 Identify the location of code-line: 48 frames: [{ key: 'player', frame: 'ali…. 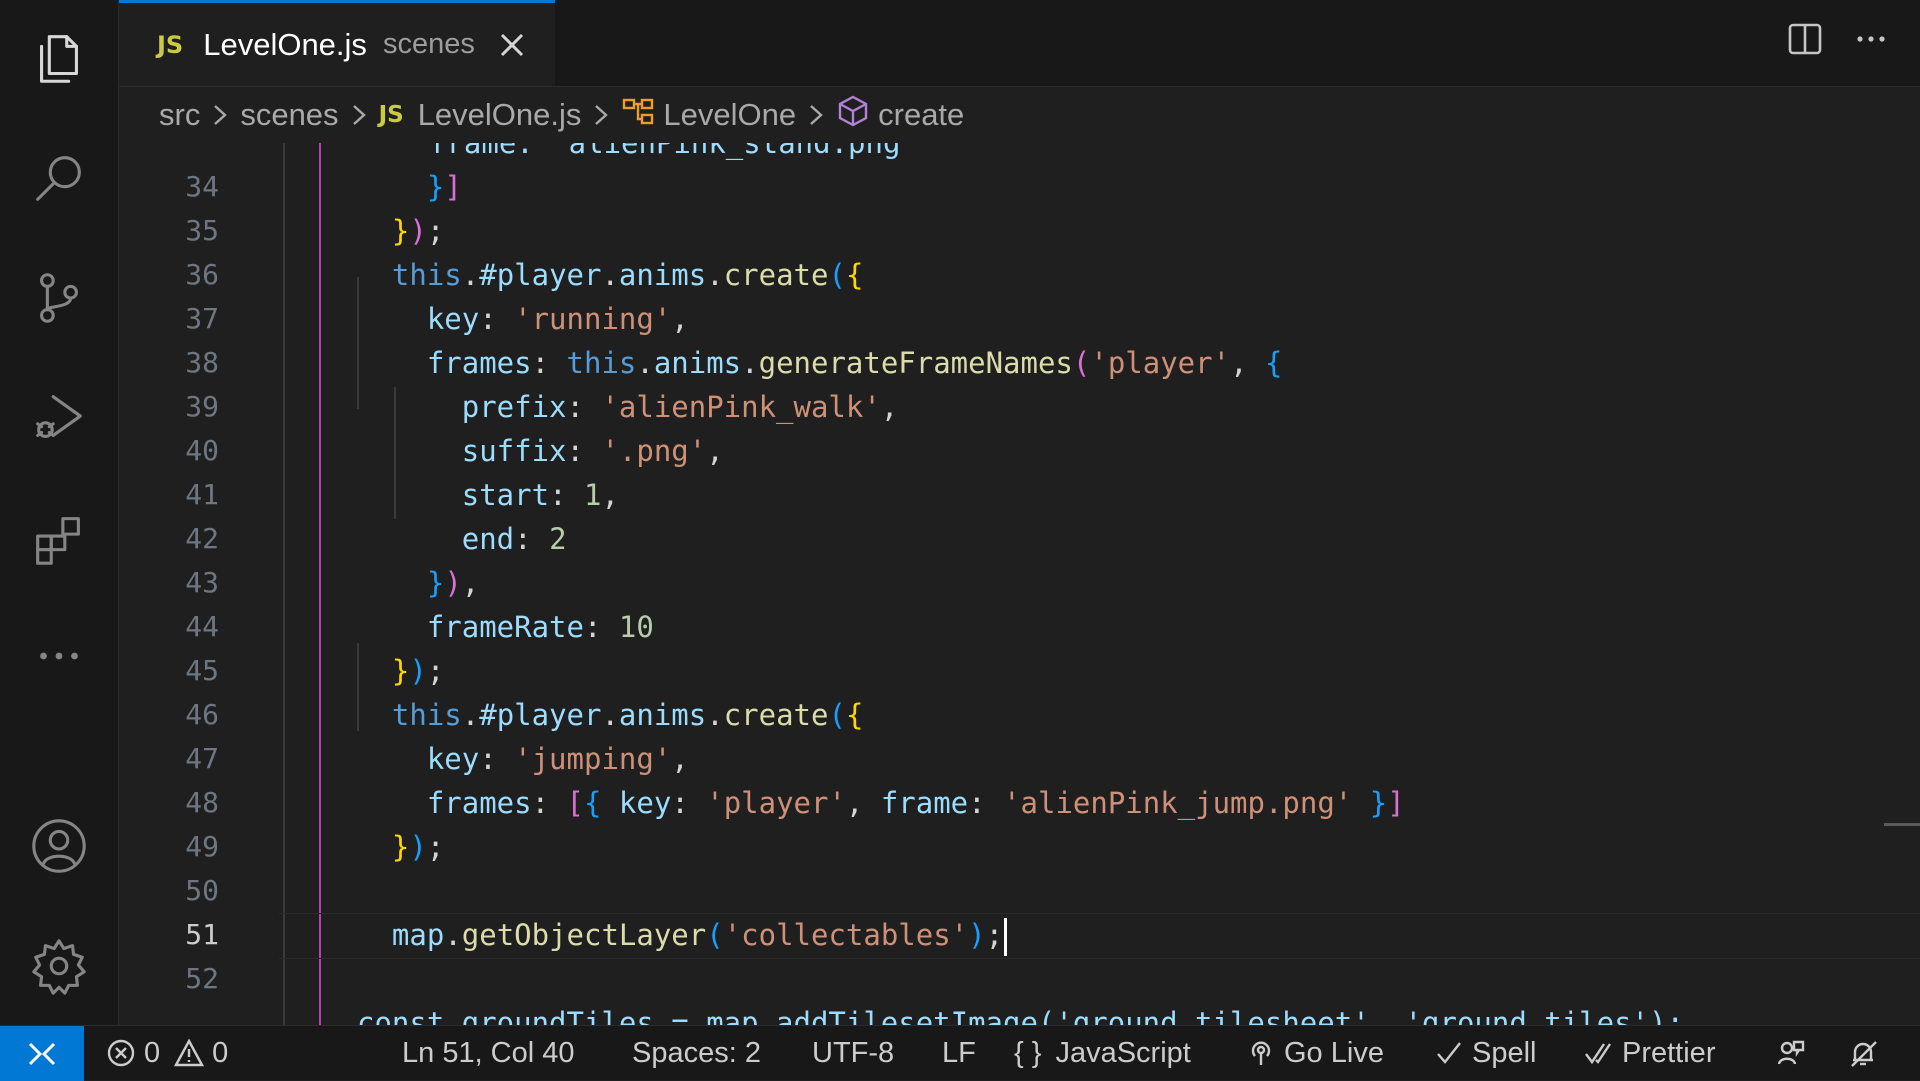
(1019, 803).